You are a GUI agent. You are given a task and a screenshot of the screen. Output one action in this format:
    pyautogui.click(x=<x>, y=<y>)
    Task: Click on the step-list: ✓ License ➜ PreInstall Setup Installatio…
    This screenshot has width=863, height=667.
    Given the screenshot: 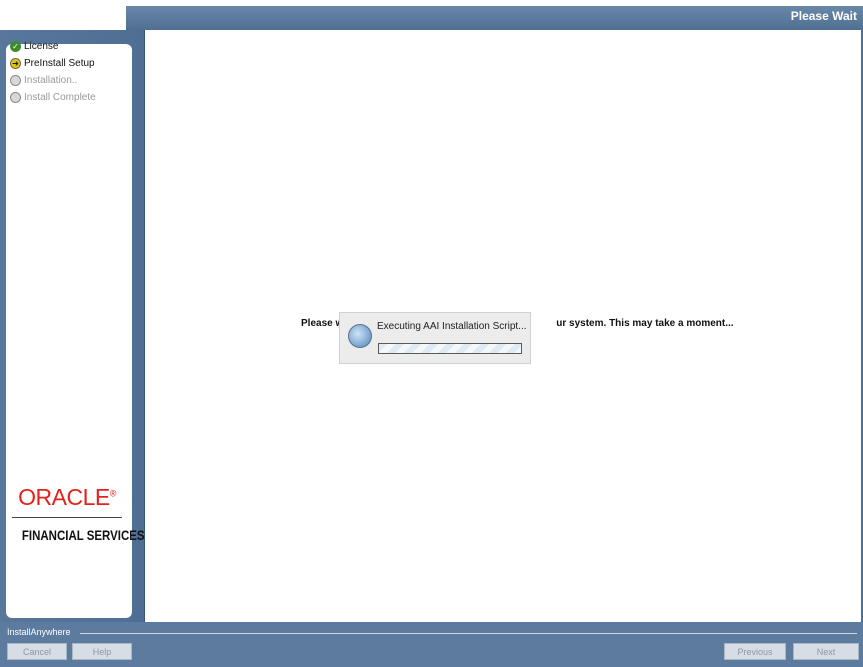 What is the action you would take?
    pyautogui.click(x=53, y=72)
    